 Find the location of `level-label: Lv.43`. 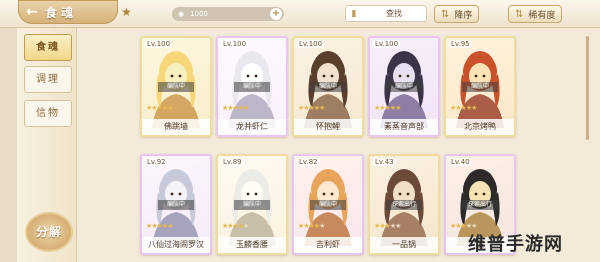

level-label: Lv.43 is located at coordinates (384, 162).